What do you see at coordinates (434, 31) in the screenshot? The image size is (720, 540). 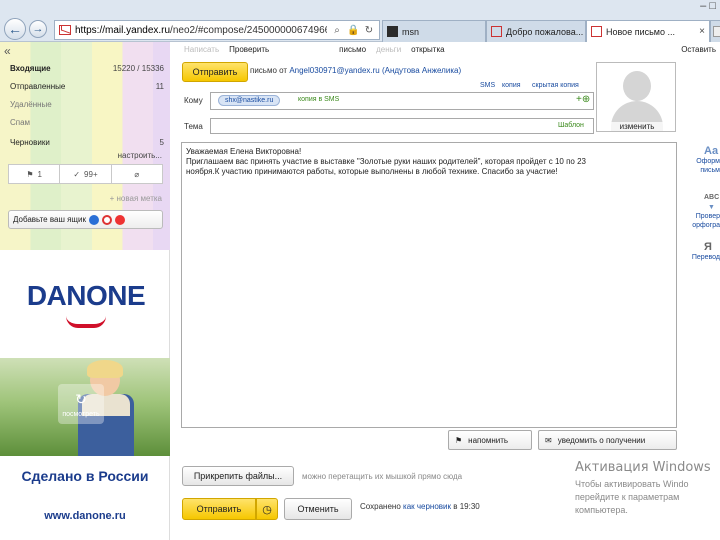 I see `tab-msn: msn` at bounding box center [434, 31].